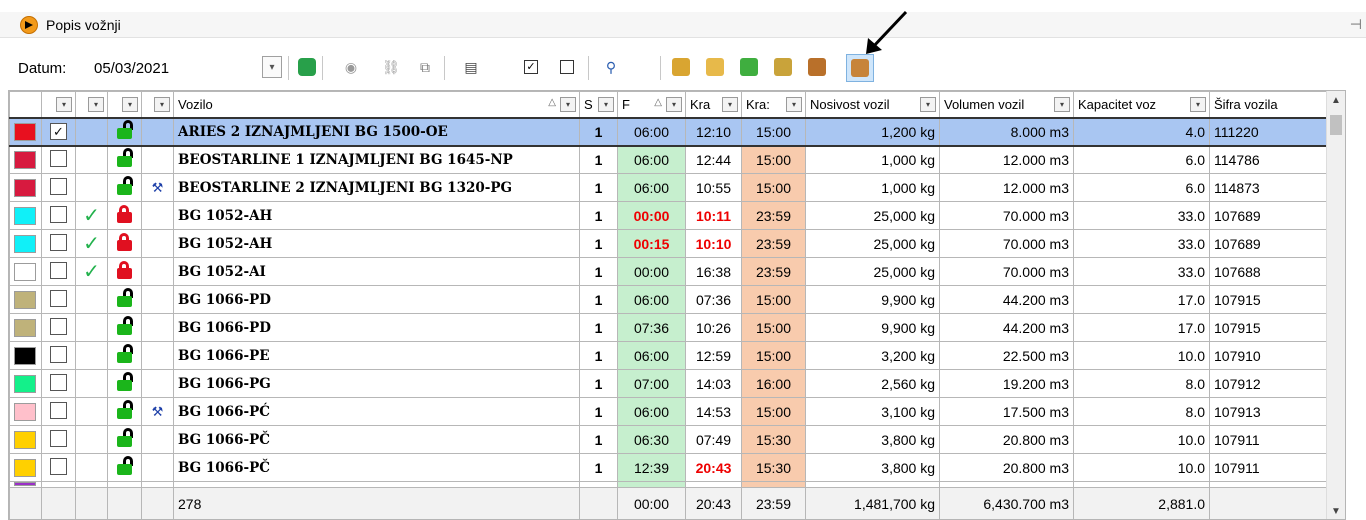 The width and height of the screenshot is (1366, 520). I want to click on scroll-down-icon: ▼, so click(1336, 511).